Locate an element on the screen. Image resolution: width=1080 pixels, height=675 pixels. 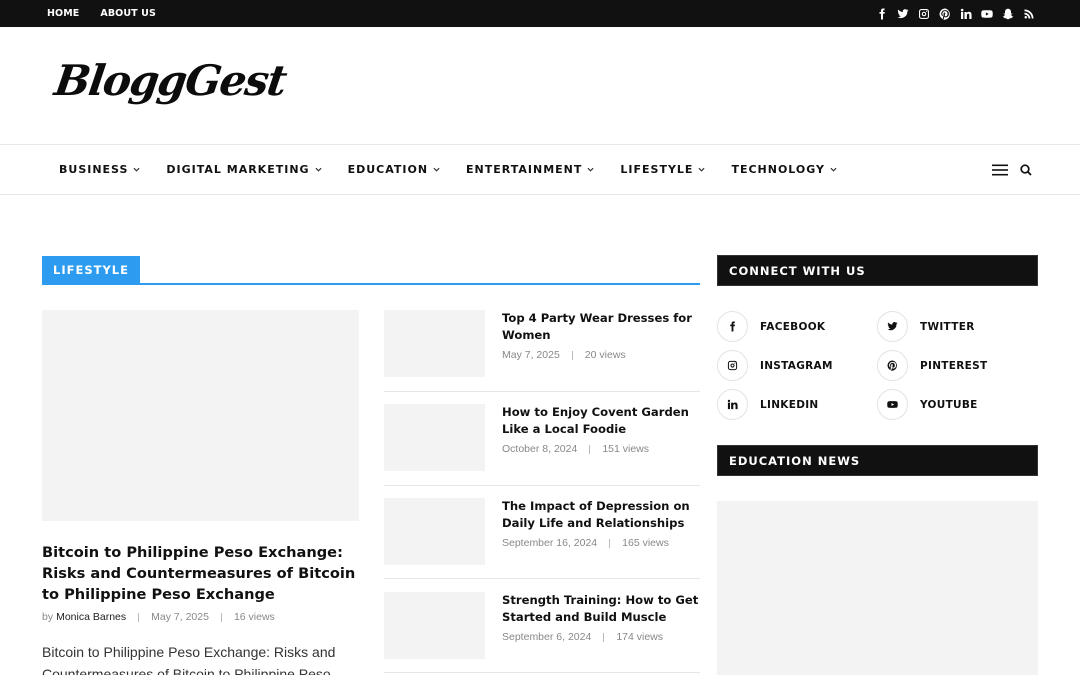
nav-item-technology: TECHNOLOGY is located at coordinates (784, 169).